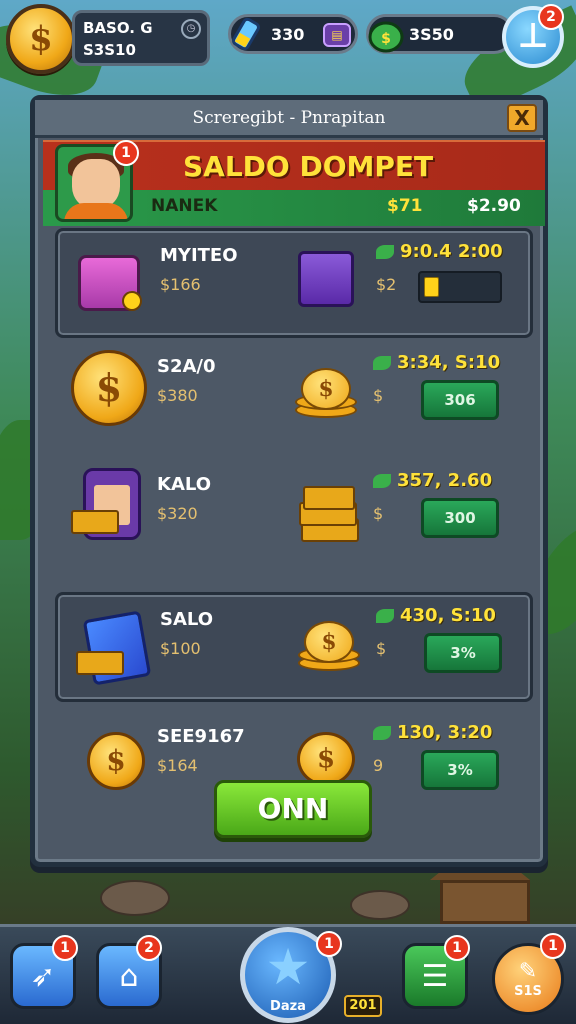 This screenshot has height=1024, width=576. What do you see at coordinates (405, 206) in the screenshot?
I see `wallet-sub-mid: $71` at bounding box center [405, 206].